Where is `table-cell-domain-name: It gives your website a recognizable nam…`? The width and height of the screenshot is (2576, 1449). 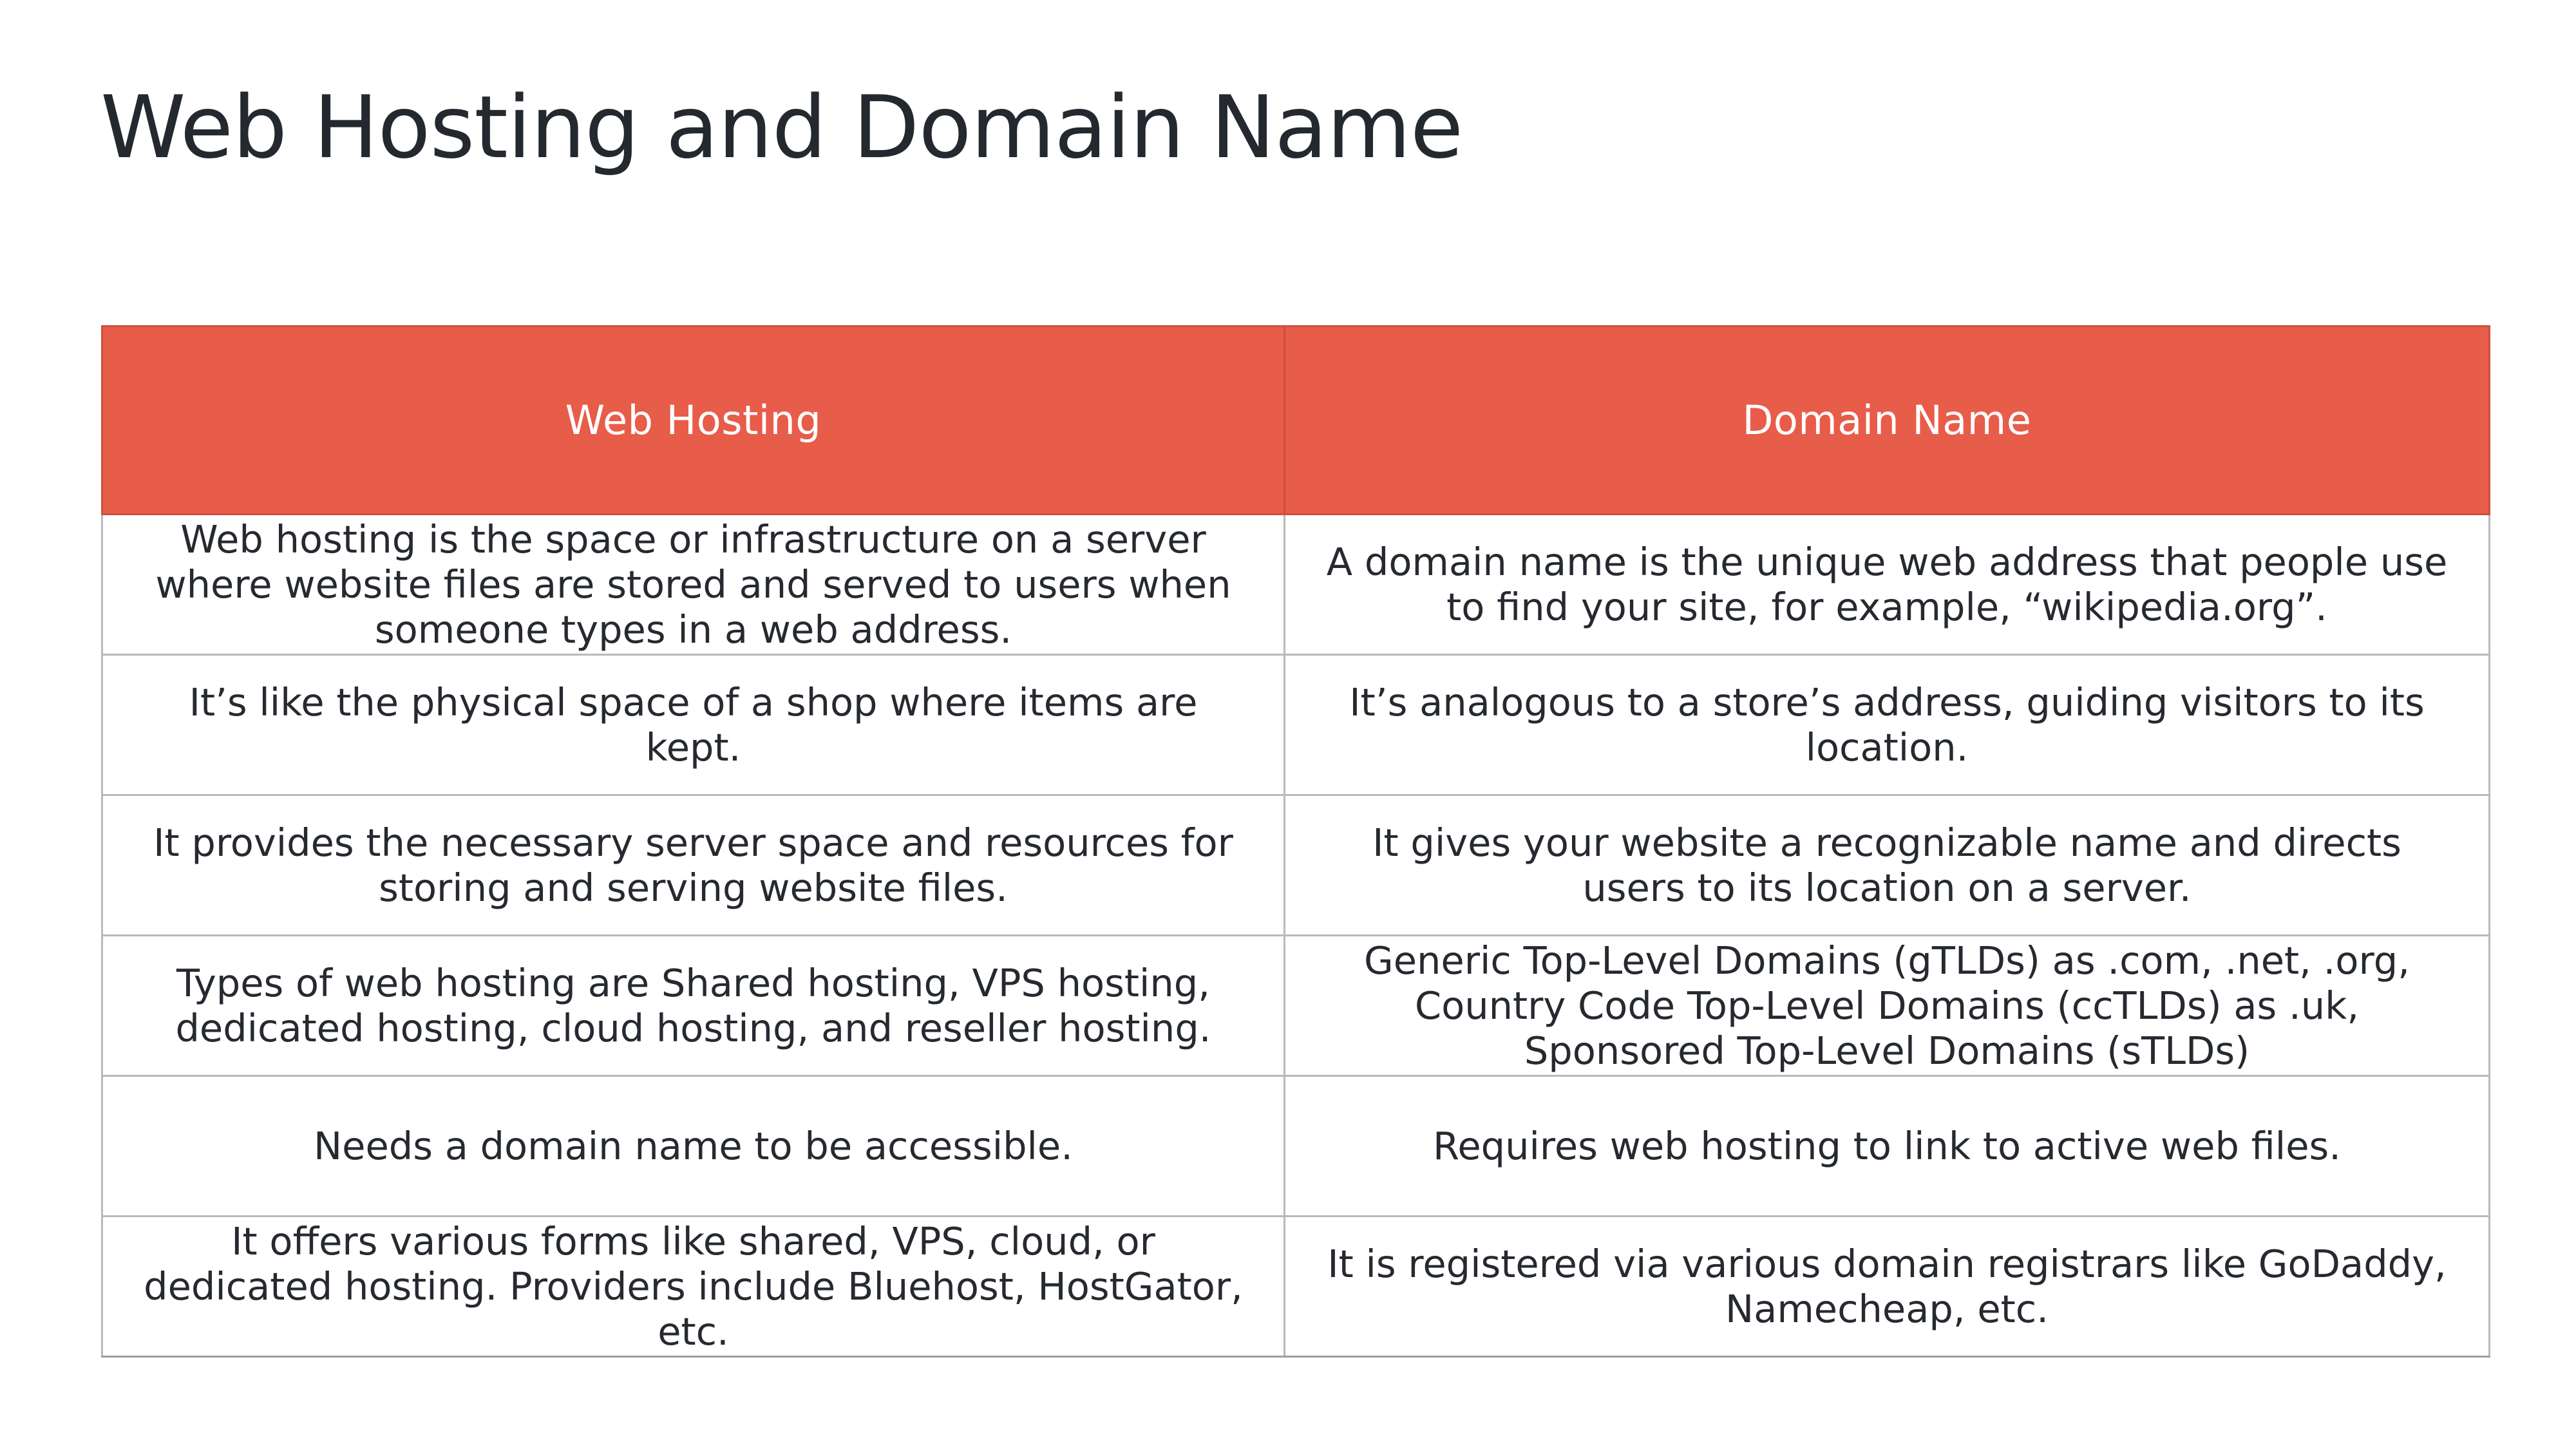
table-cell-domain-name: It gives your website a recognizable nam… is located at coordinates (1886, 865).